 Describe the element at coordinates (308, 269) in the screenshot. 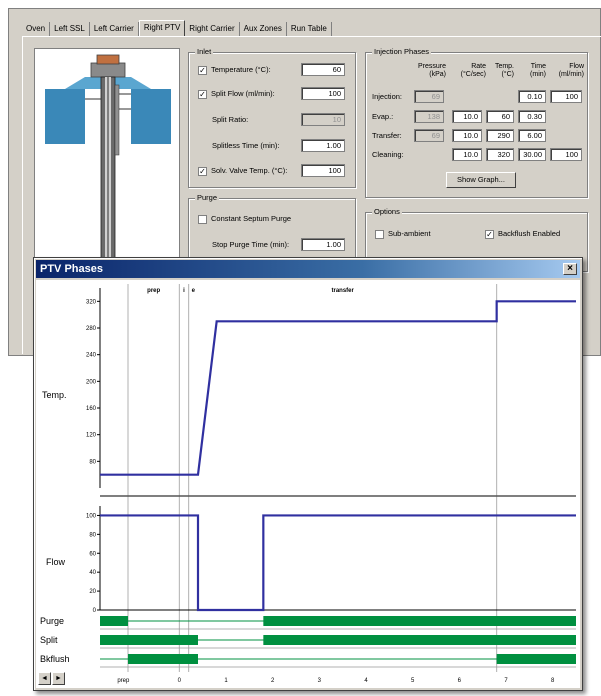

I see `ptv-titlebar: PTV Phases ×` at that location.